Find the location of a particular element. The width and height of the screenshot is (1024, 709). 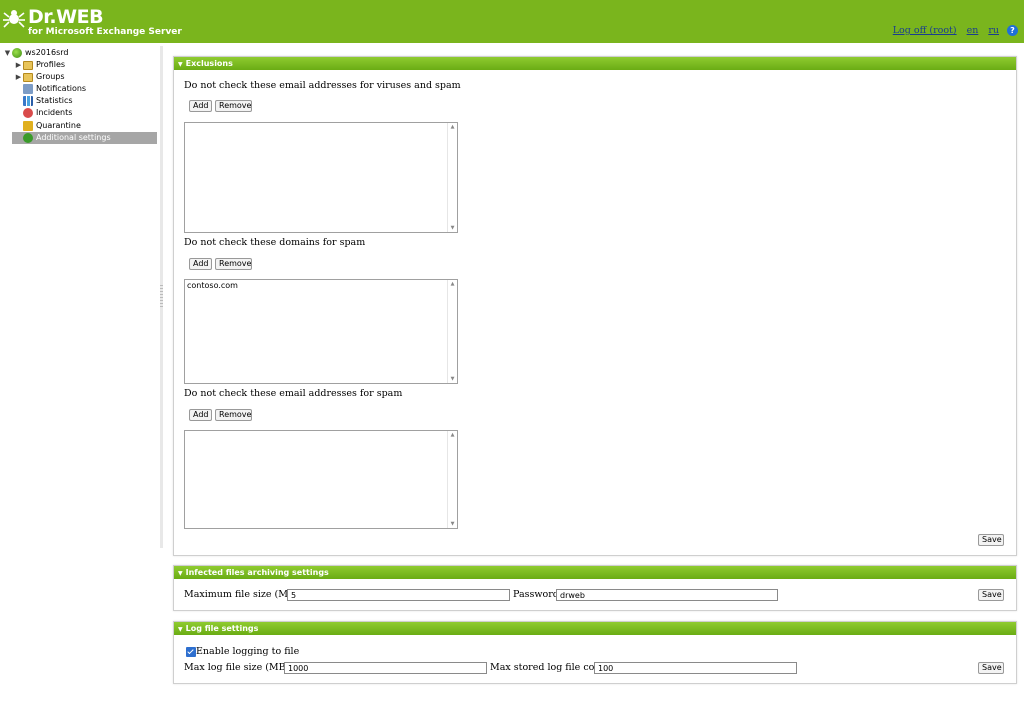

section-label: Do not check these domains for spam is located at coordinates (275, 242).